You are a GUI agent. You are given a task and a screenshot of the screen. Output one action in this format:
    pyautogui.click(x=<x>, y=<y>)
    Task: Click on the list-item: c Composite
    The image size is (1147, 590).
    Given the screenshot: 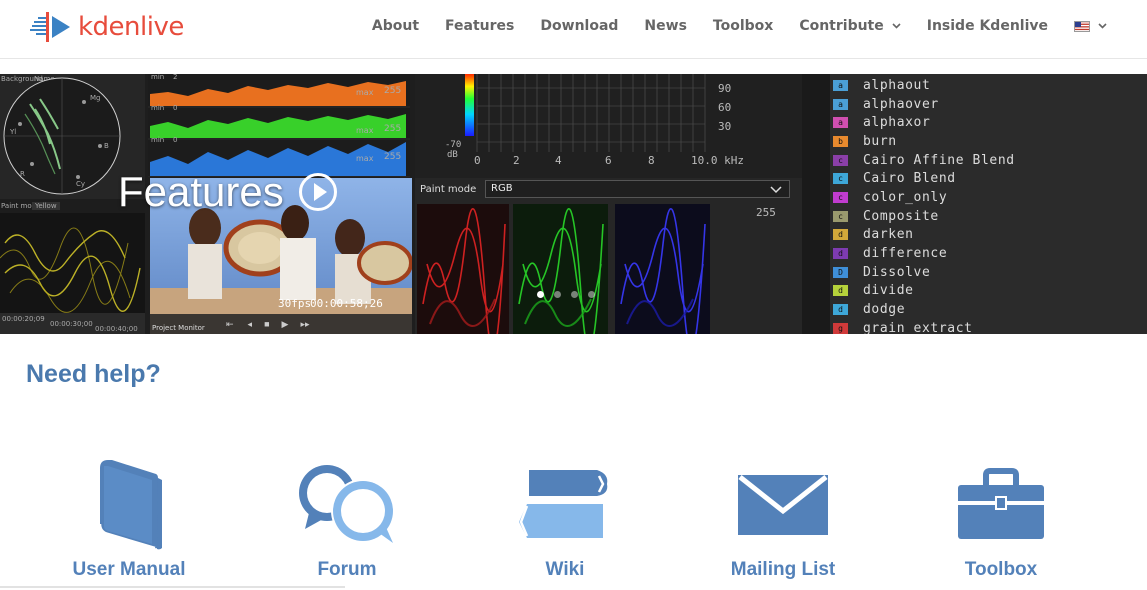 What is the action you would take?
    pyautogui.click(x=988, y=216)
    